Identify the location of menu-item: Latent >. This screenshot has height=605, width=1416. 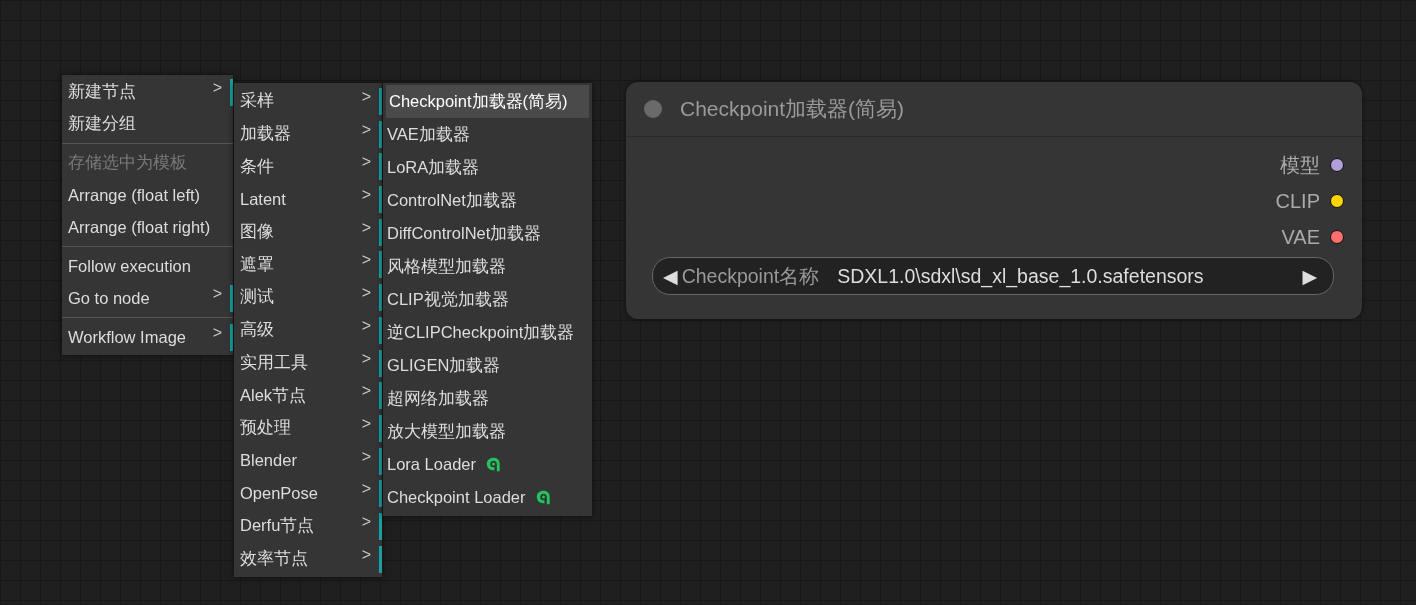
(308, 199).